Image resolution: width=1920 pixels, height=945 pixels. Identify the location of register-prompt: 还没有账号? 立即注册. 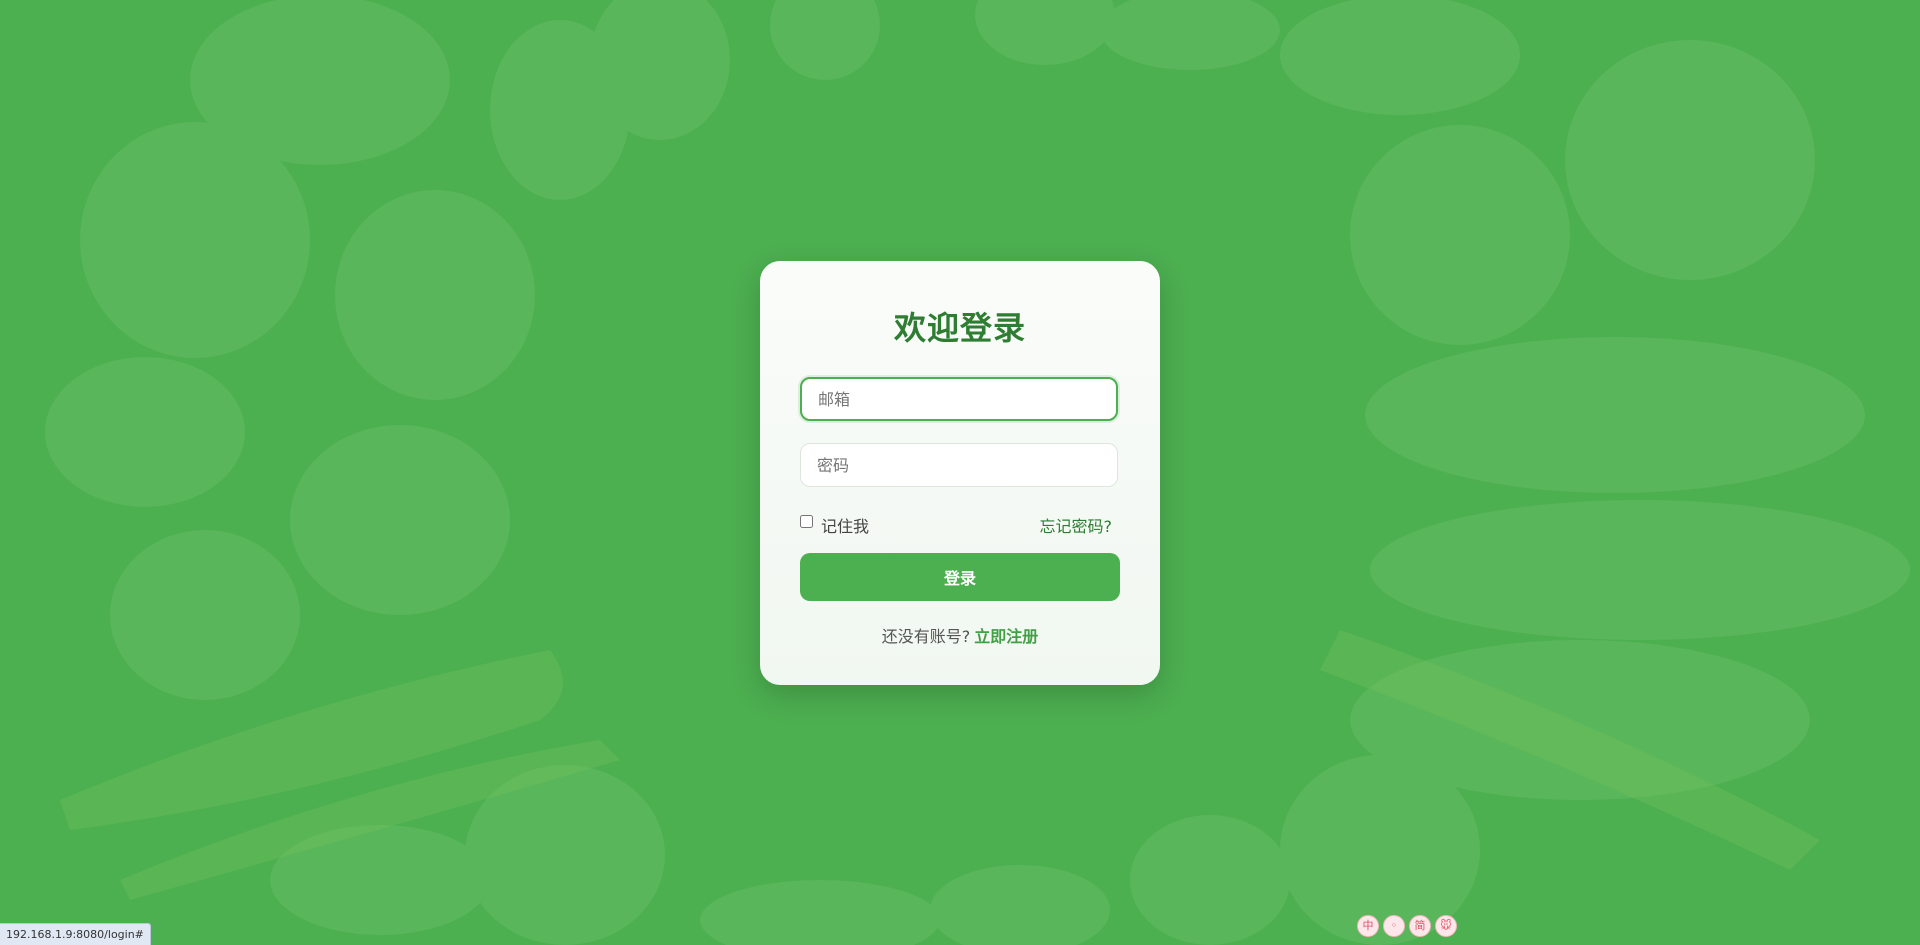
(960, 635).